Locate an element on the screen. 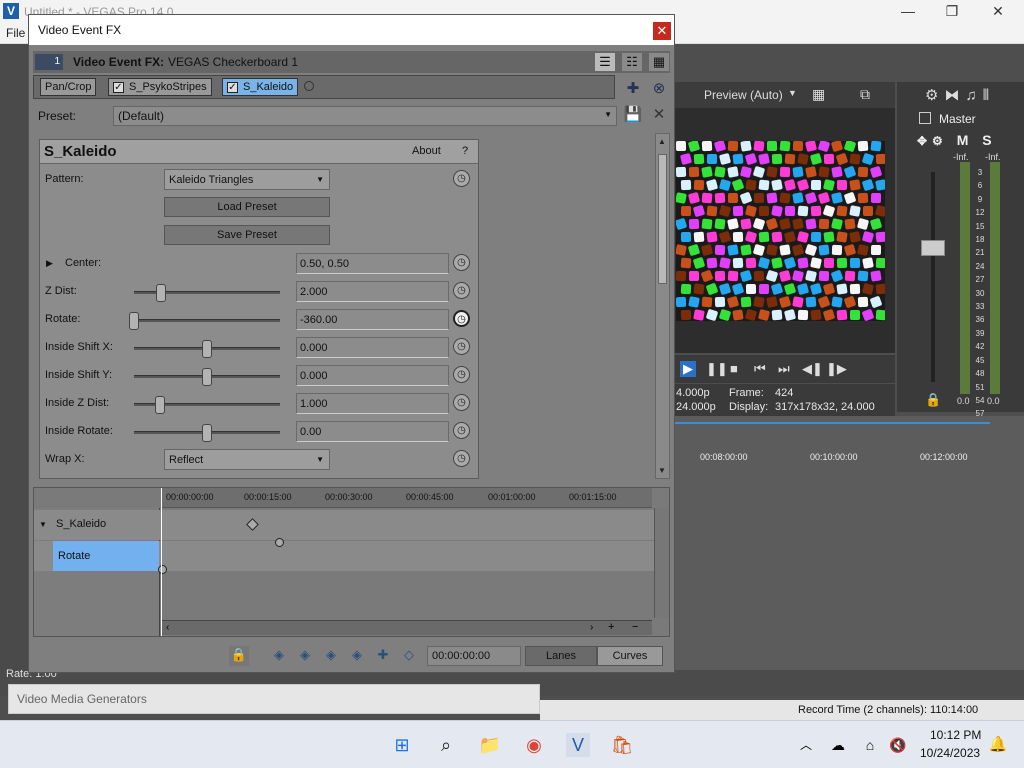  inside-zdist-value: 1.000 is located at coordinates (372, 403).